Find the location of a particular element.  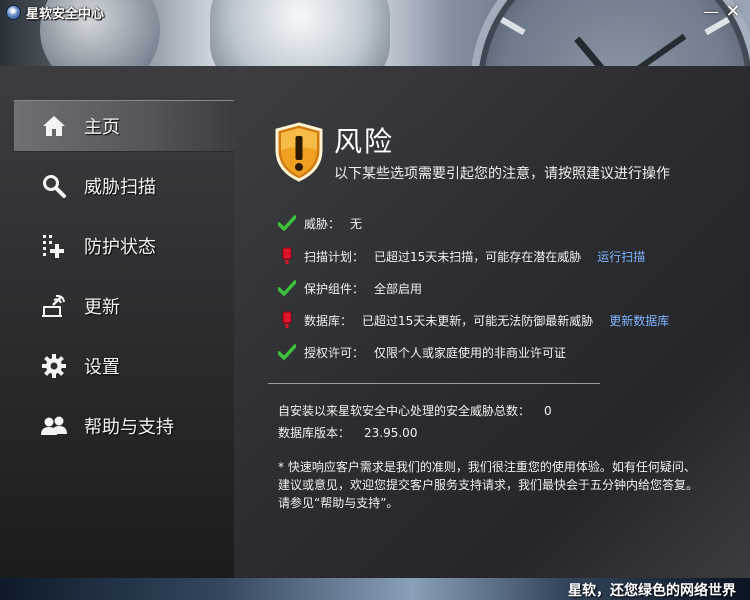

status-row-threat: 威胁： 无 is located at coordinates (320, 223).